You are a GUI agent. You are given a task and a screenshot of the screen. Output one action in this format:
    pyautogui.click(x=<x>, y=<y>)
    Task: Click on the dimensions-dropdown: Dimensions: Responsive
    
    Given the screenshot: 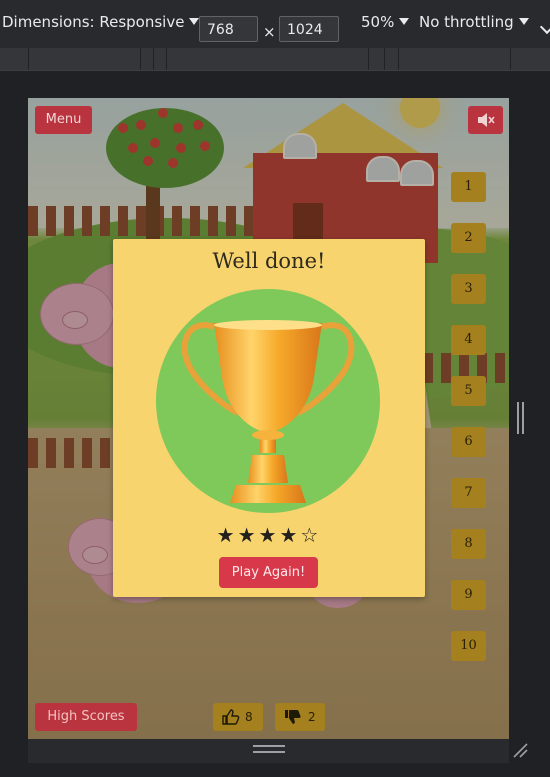 What is the action you would take?
    pyautogui.click(x=101, y=22)
    